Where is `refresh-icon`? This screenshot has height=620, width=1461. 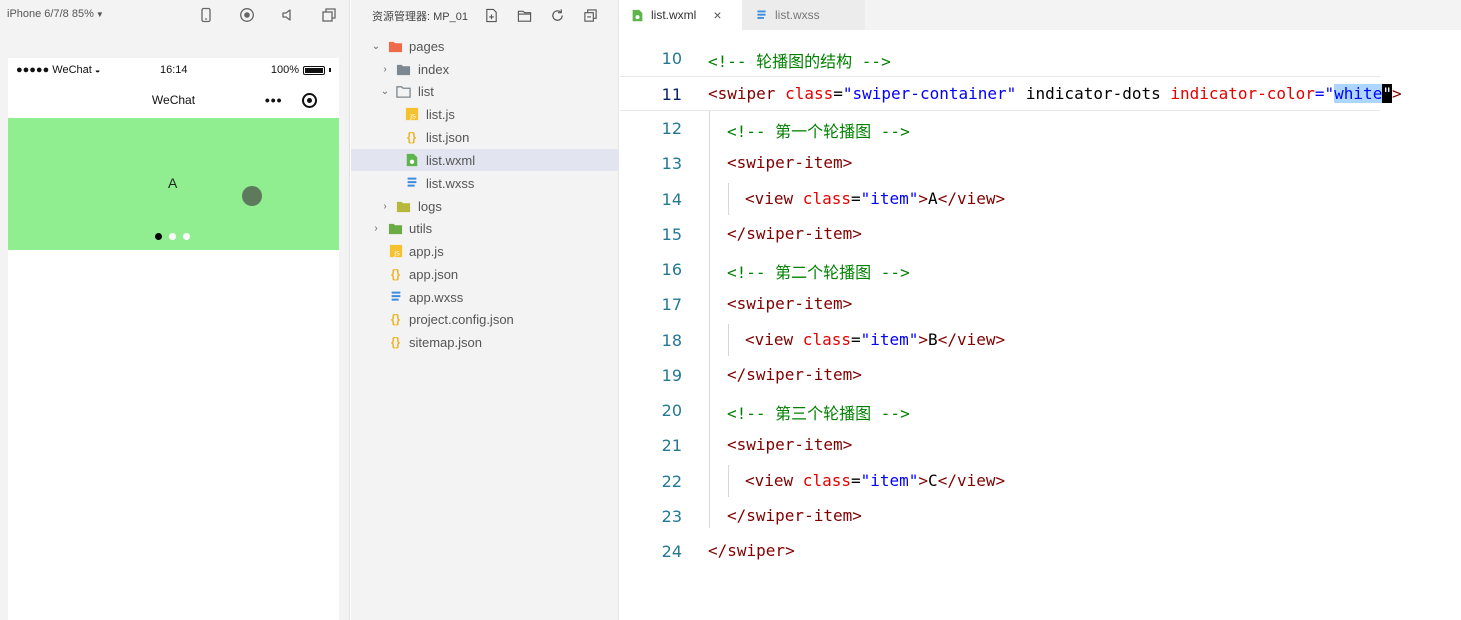
refresh-icon is located at coordinates (557, 15).